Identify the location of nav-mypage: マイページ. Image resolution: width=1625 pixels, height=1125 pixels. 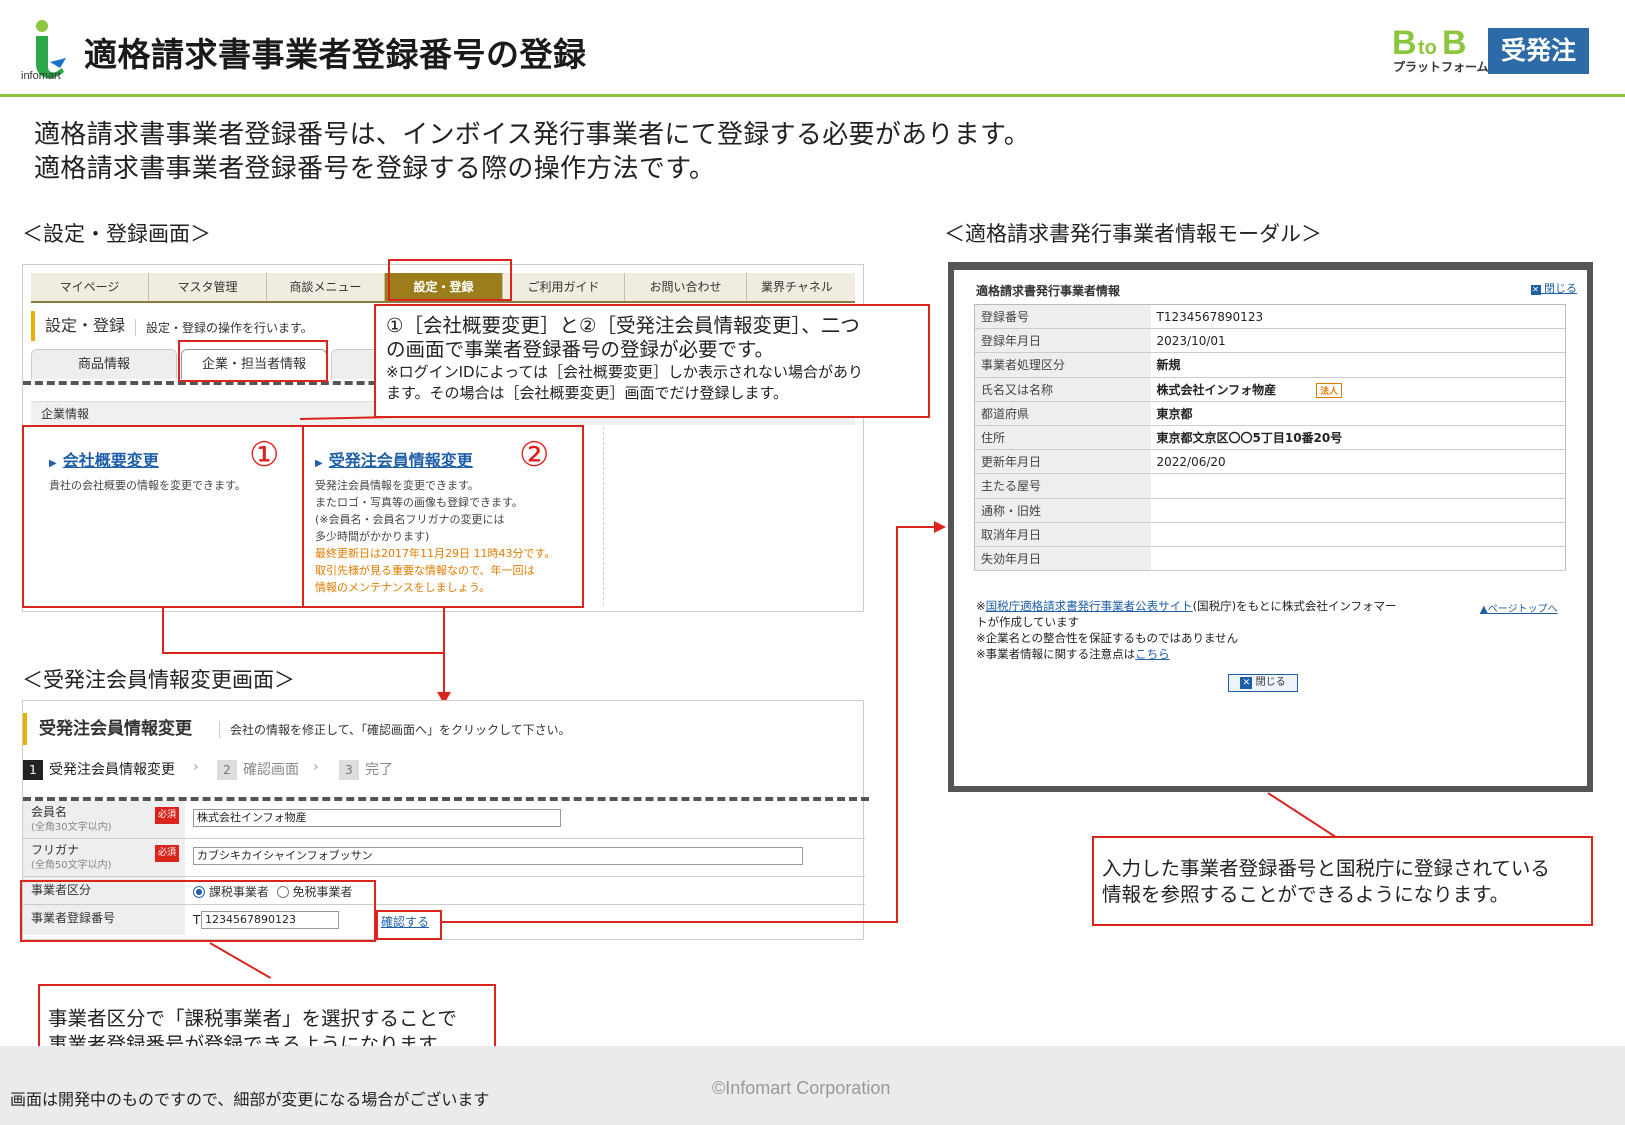
(90, 287).